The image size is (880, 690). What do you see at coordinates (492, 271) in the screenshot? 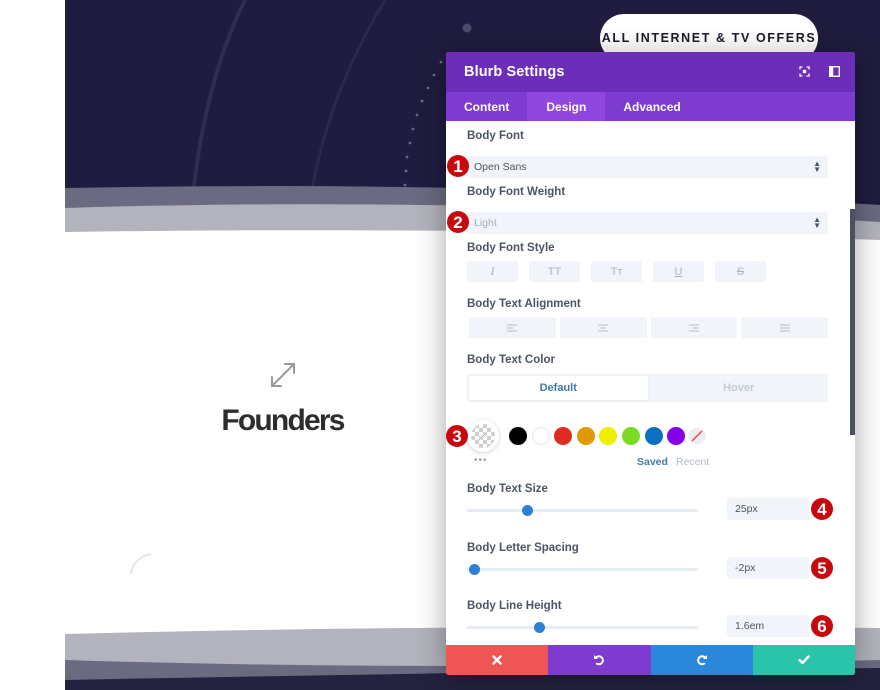
I see `italic-button: I` at bounding box center [492, 271].